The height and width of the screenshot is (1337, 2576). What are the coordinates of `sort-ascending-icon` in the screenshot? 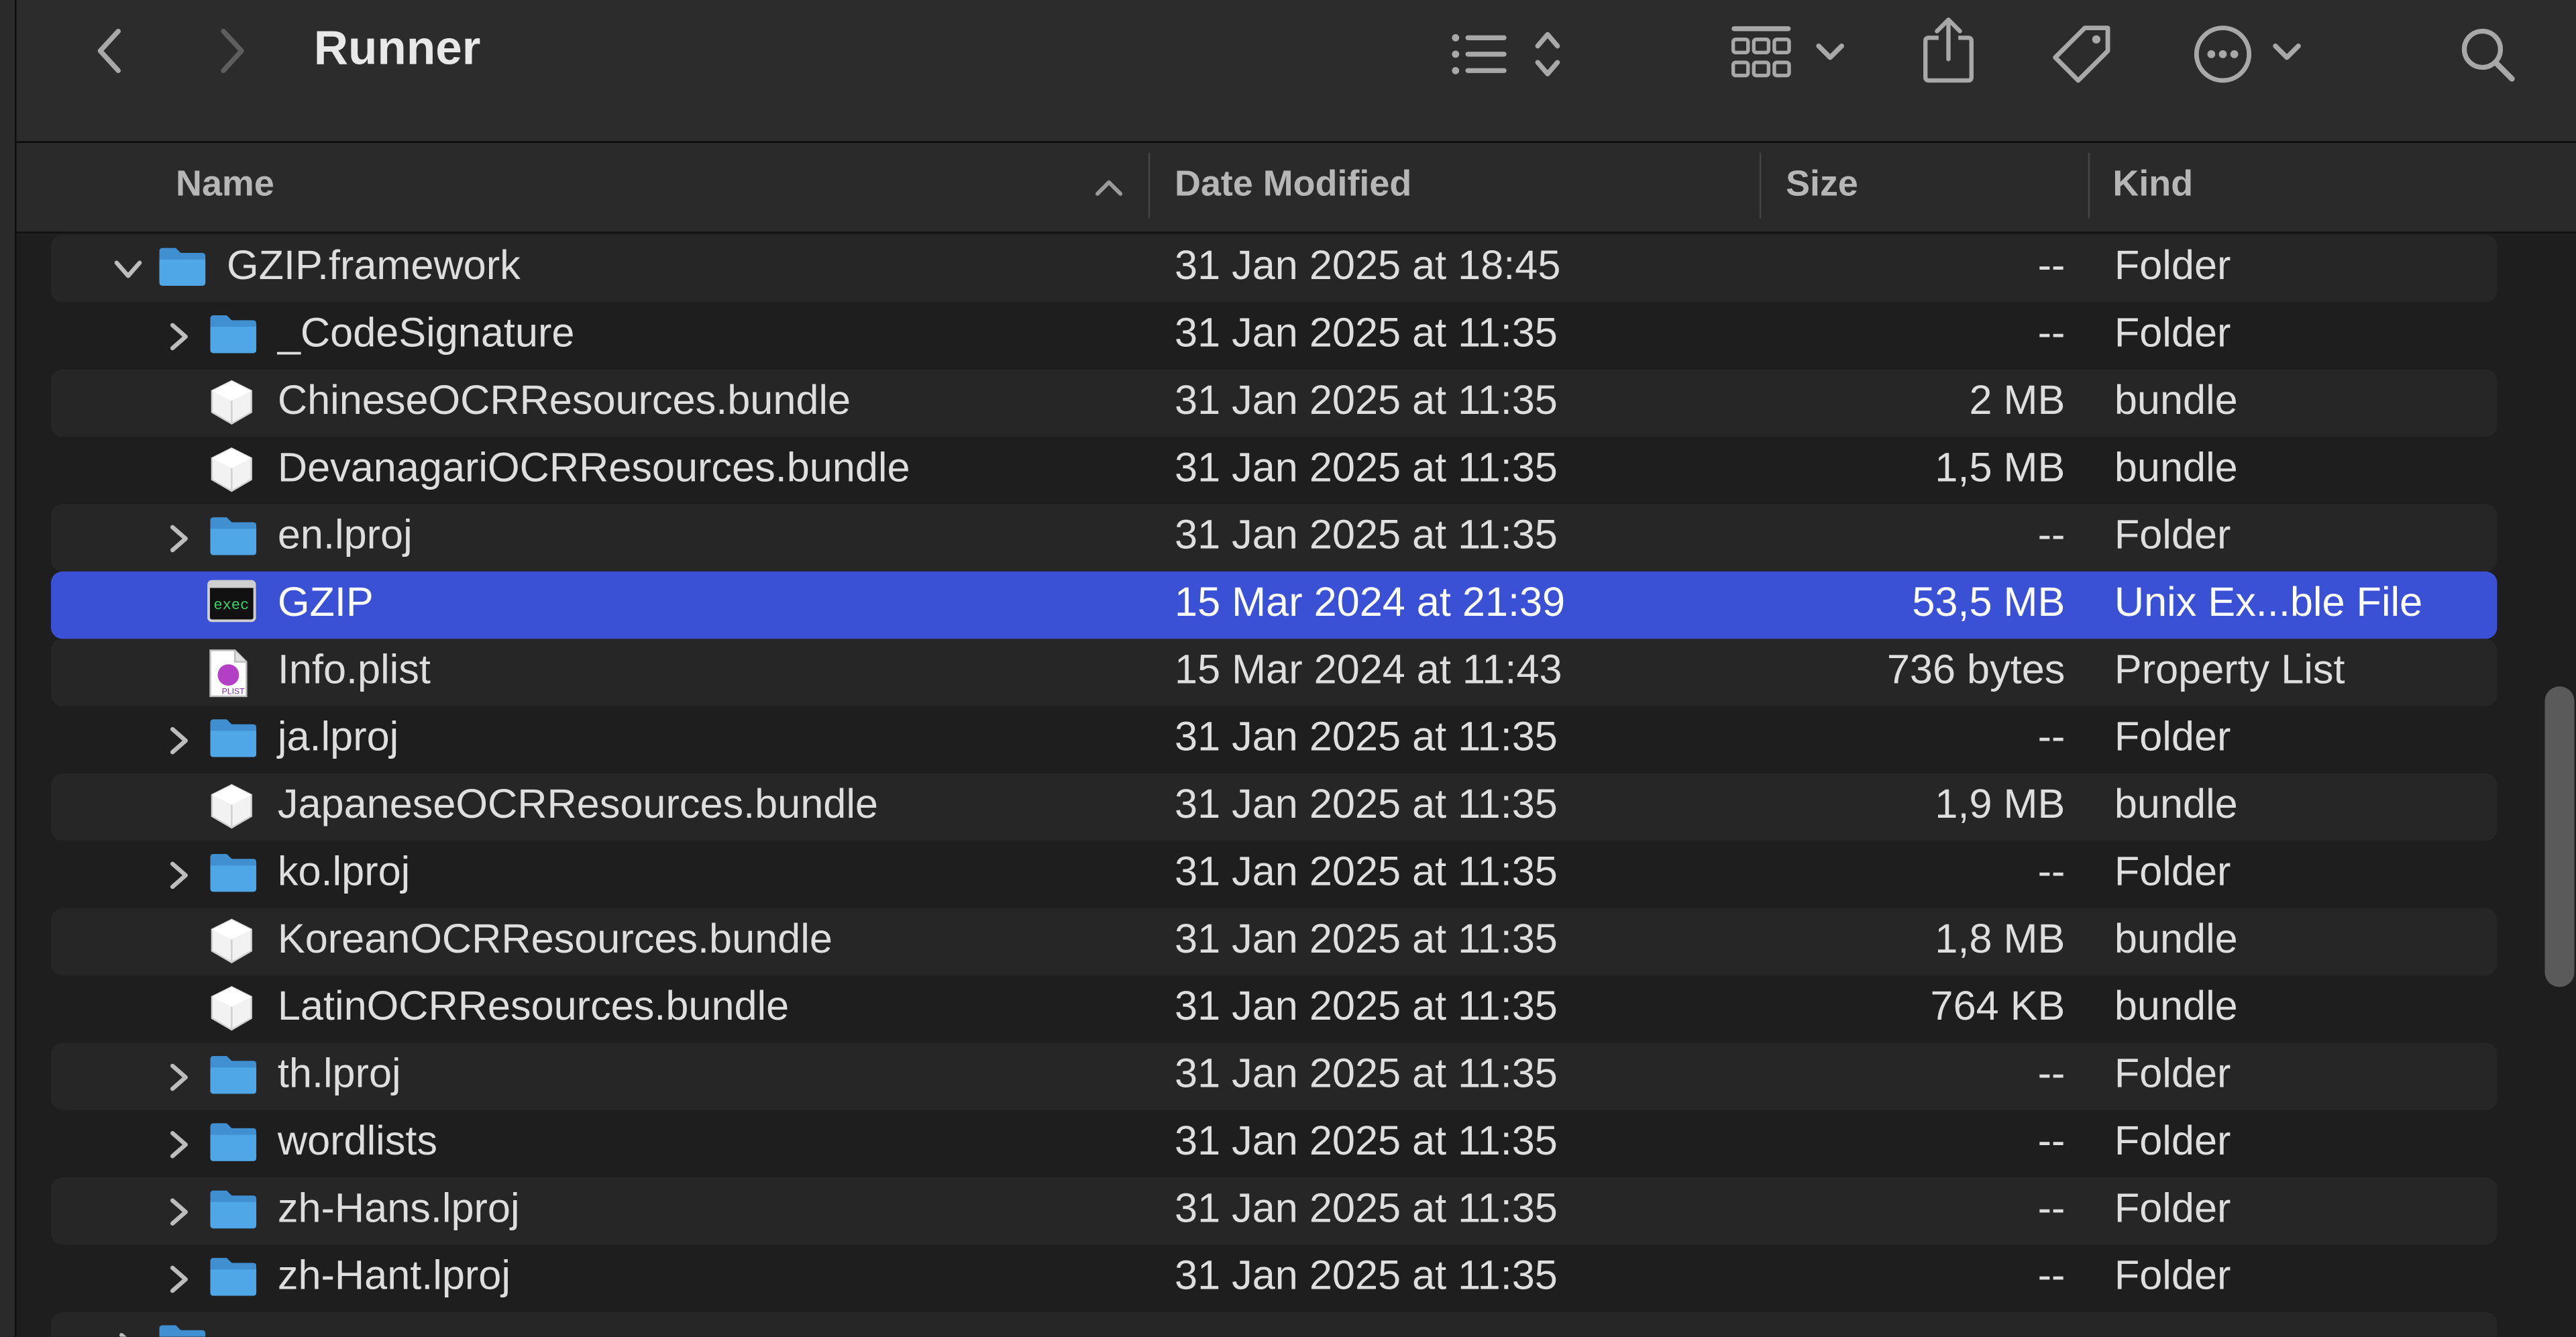 It's located at (1109, 187).